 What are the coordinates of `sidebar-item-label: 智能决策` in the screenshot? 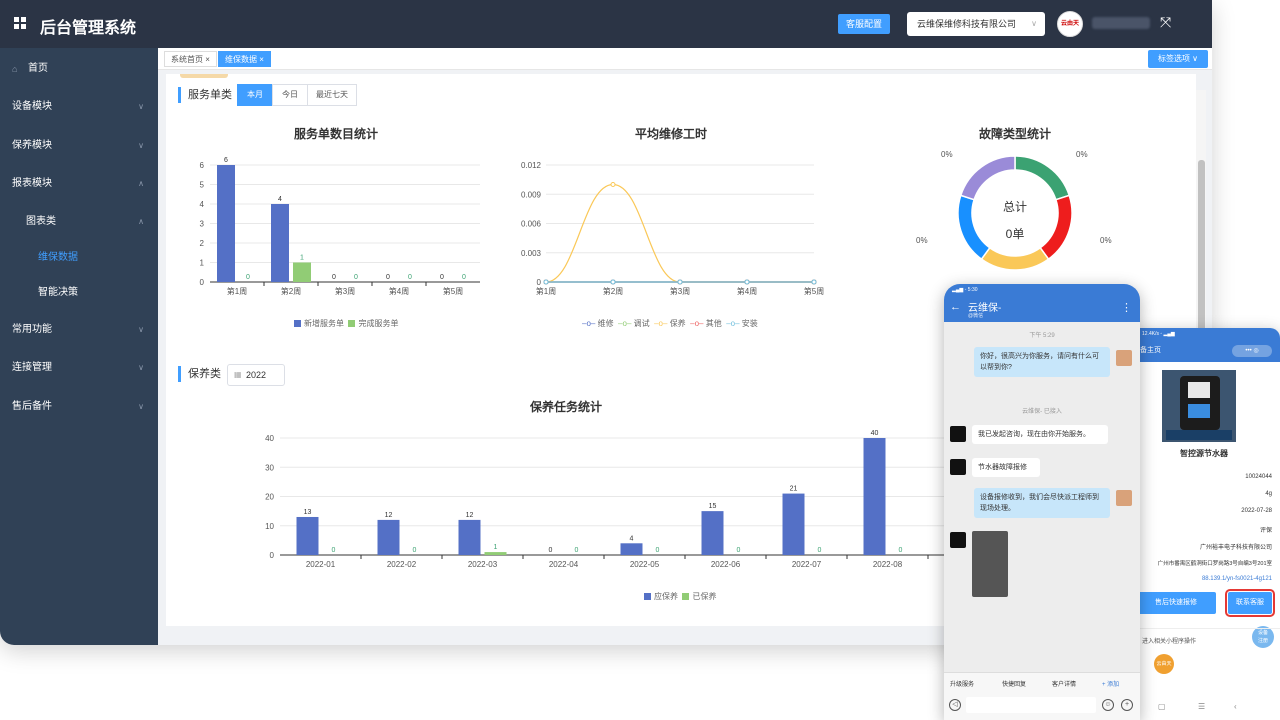 It's located at (58, 292).